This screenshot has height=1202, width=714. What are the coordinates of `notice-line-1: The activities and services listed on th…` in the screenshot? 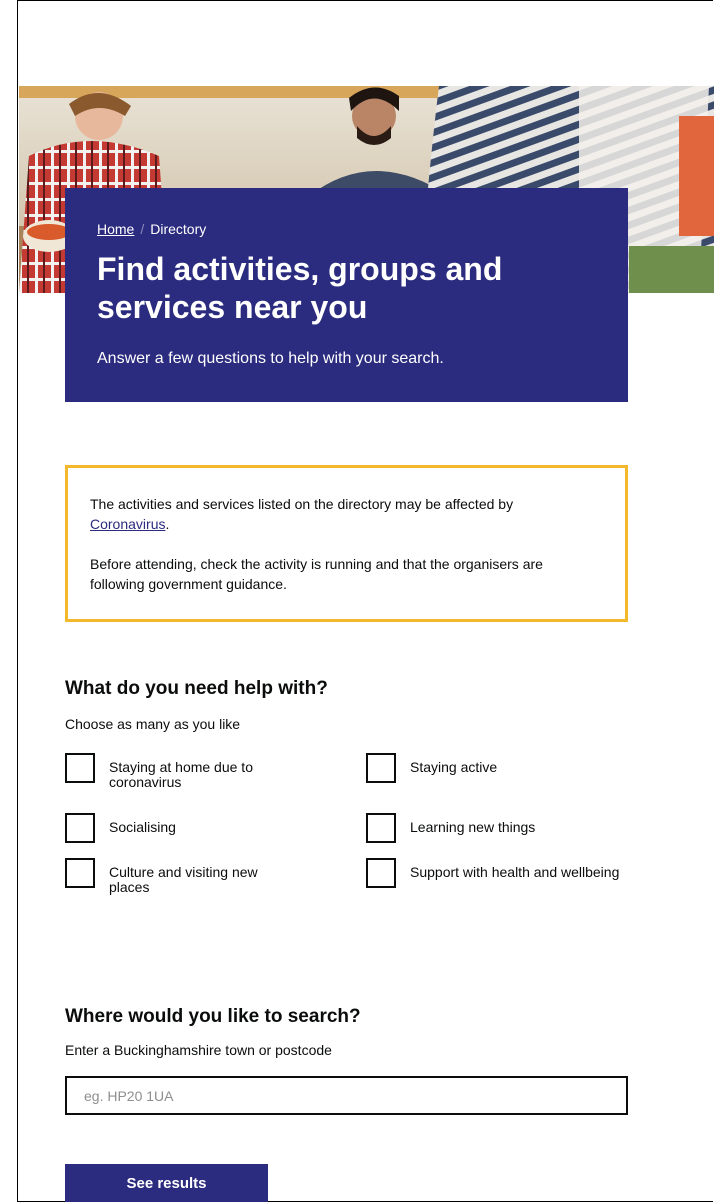 It's located at (302, 504).